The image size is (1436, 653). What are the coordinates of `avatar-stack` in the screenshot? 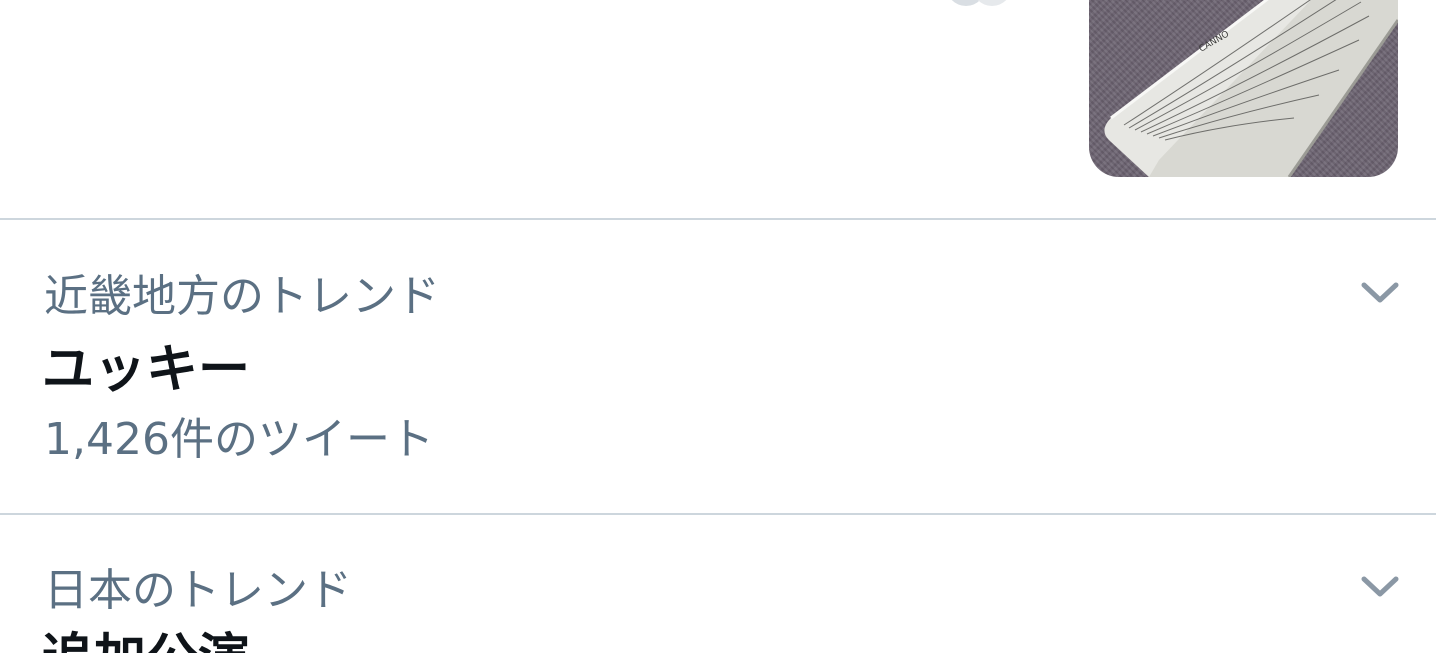 It's located at (979, 4).